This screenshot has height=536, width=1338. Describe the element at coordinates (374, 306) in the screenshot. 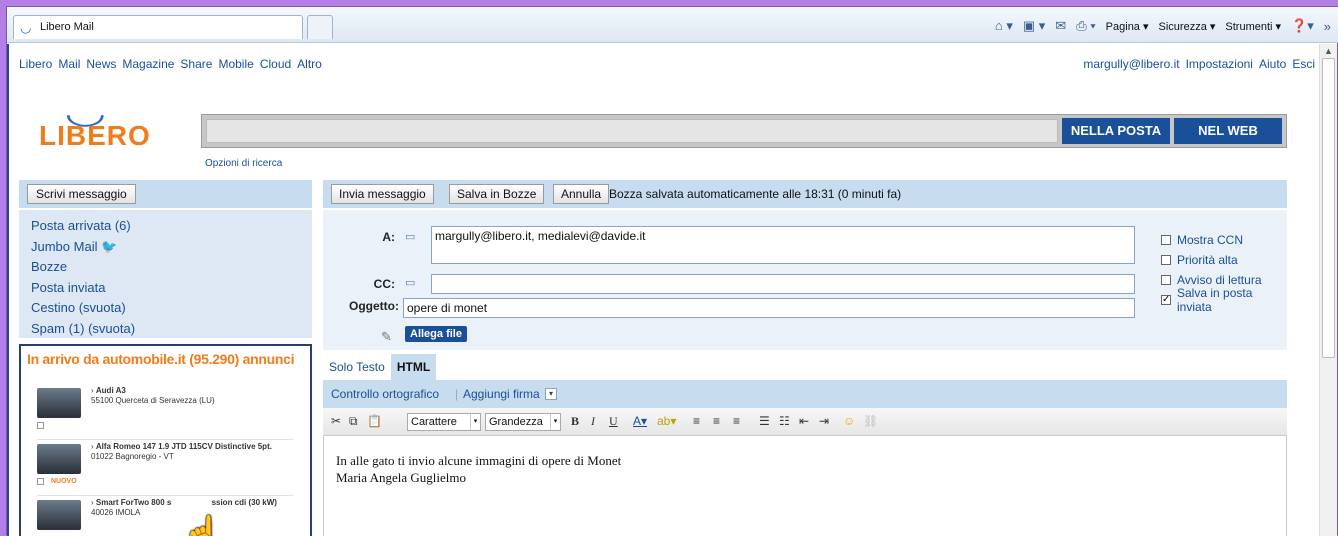

I see `subject-label: Oggetto:` at that location.